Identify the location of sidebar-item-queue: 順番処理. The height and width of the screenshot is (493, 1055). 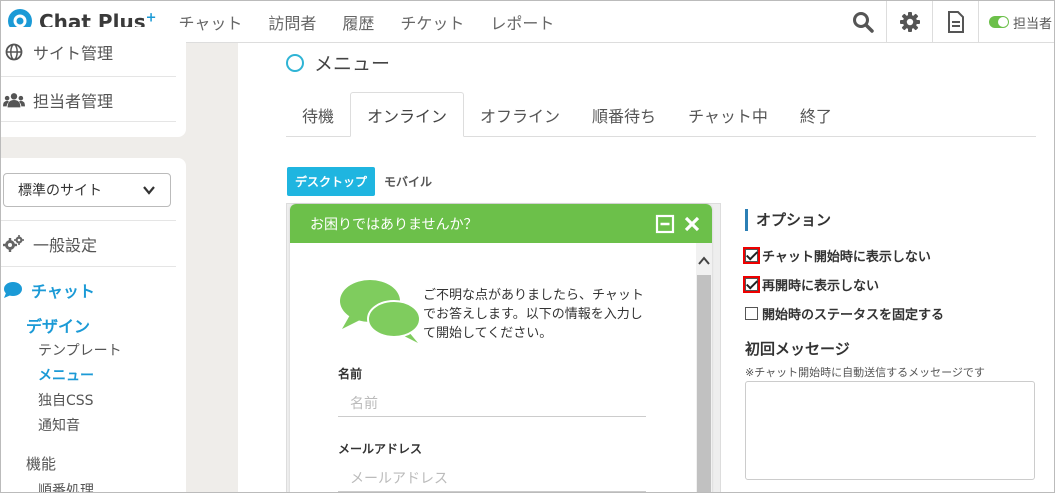
(66, 486).